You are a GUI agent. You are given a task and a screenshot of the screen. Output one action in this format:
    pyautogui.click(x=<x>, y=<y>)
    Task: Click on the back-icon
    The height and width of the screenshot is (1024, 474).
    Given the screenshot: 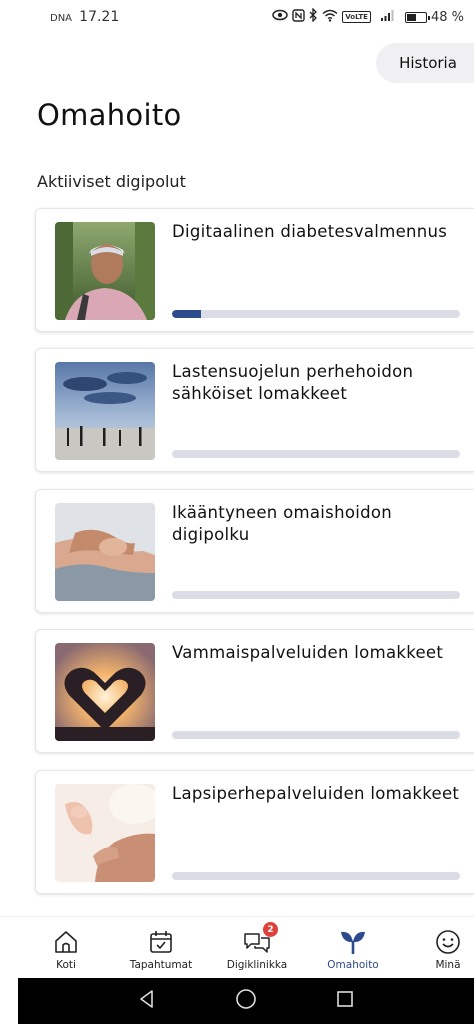 What is the action you would take?
    pyautogui.click(x=147, y=1001)
    